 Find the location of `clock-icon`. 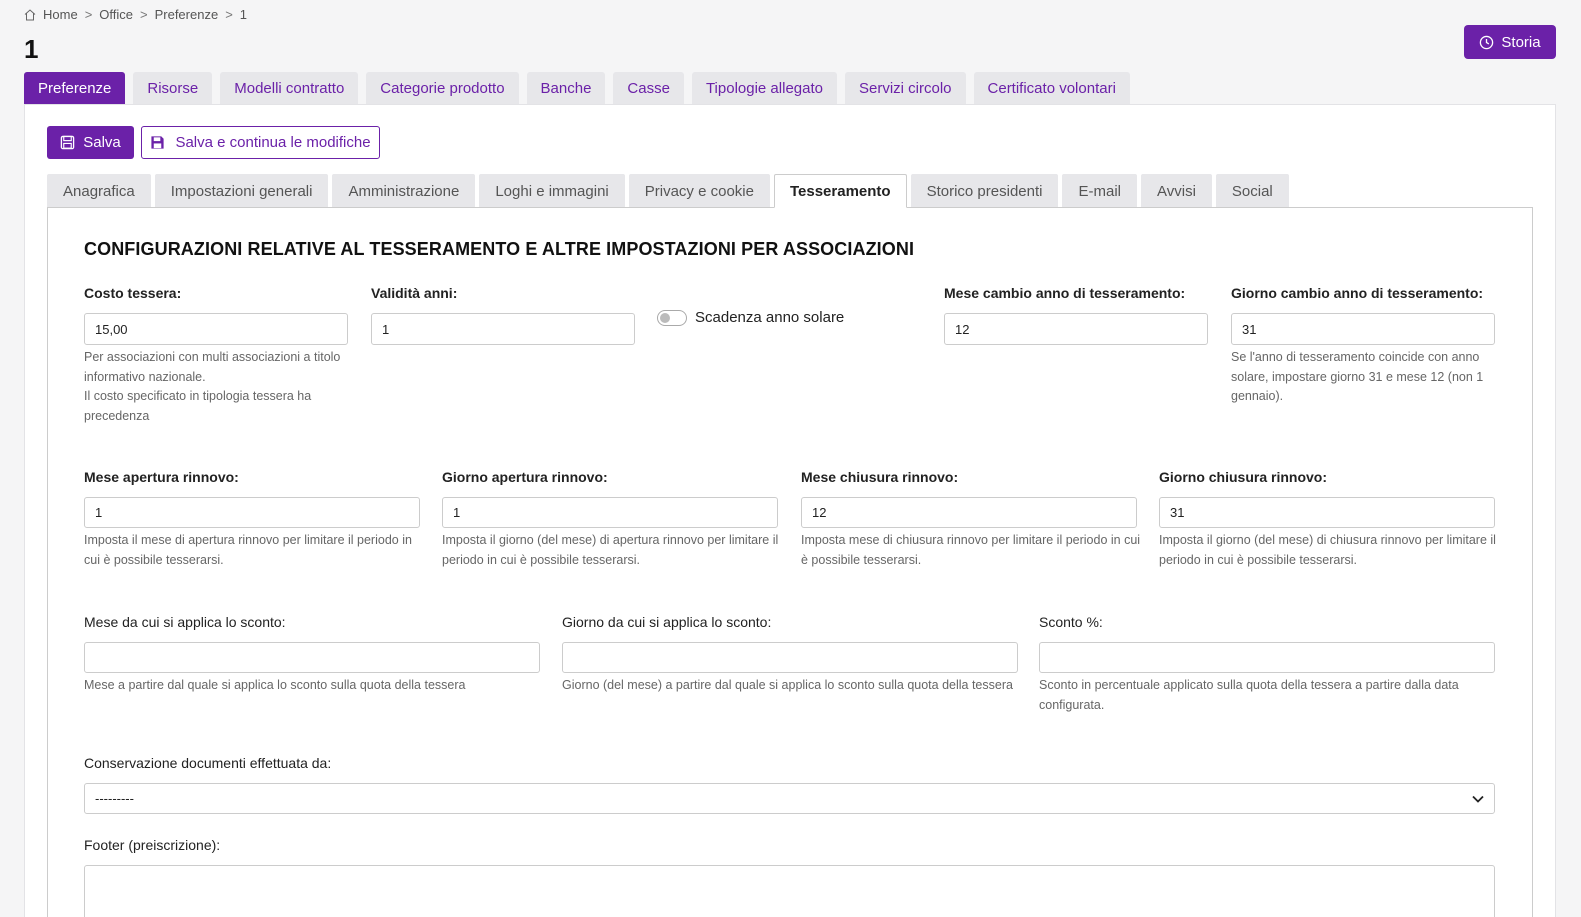

clock-icon is located at coordinates (1487, 42).